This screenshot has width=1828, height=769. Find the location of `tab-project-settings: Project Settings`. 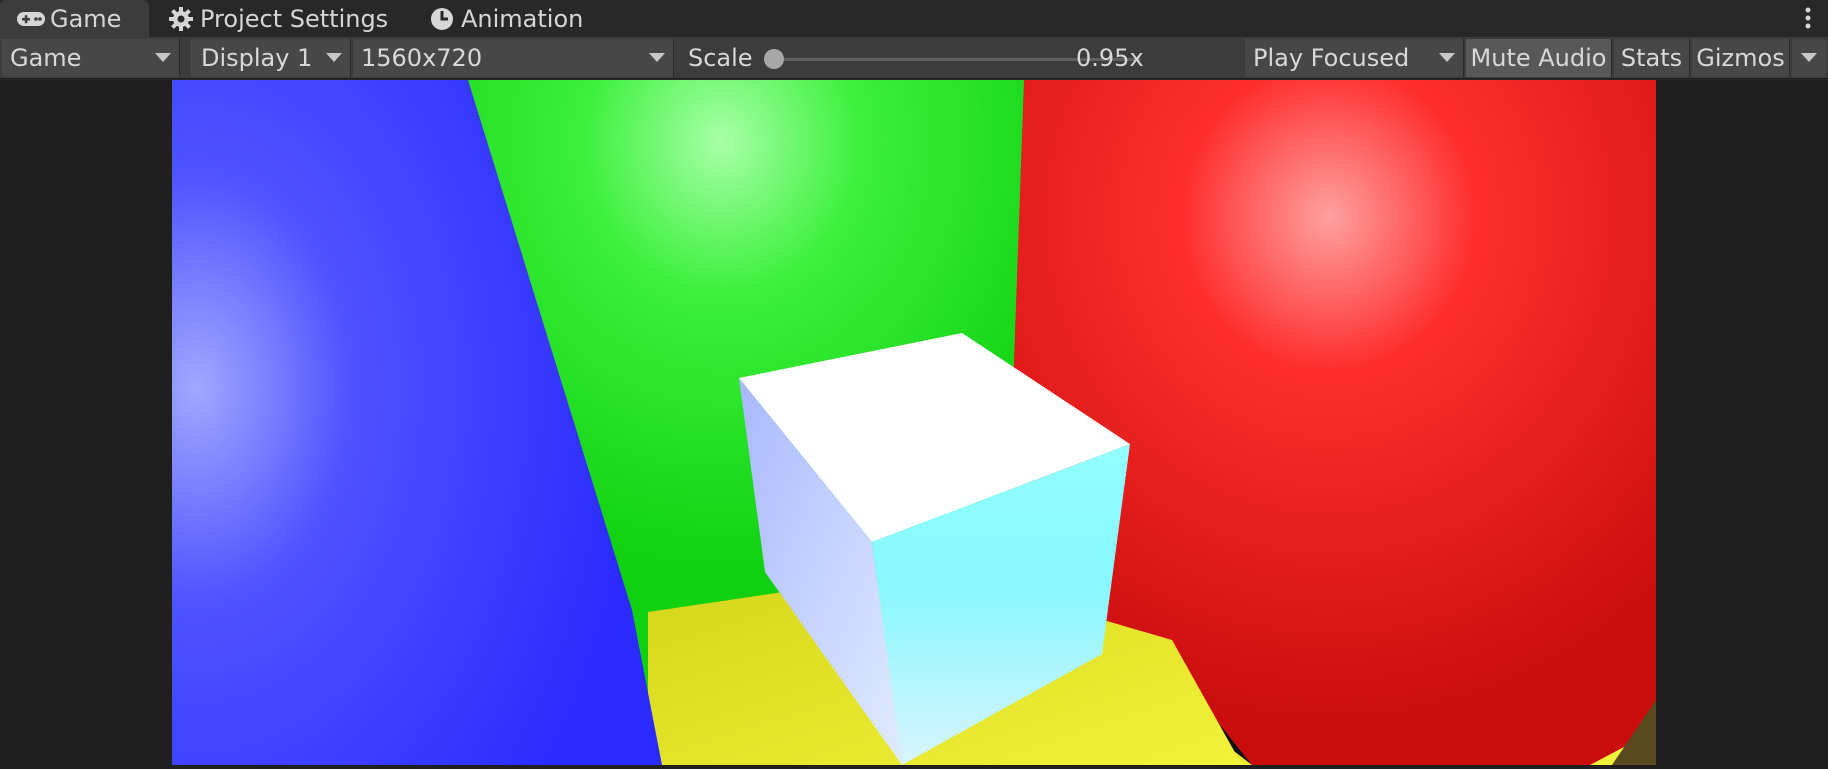

tab-project-settings: Project Settings is located at coordinates (275, 18).